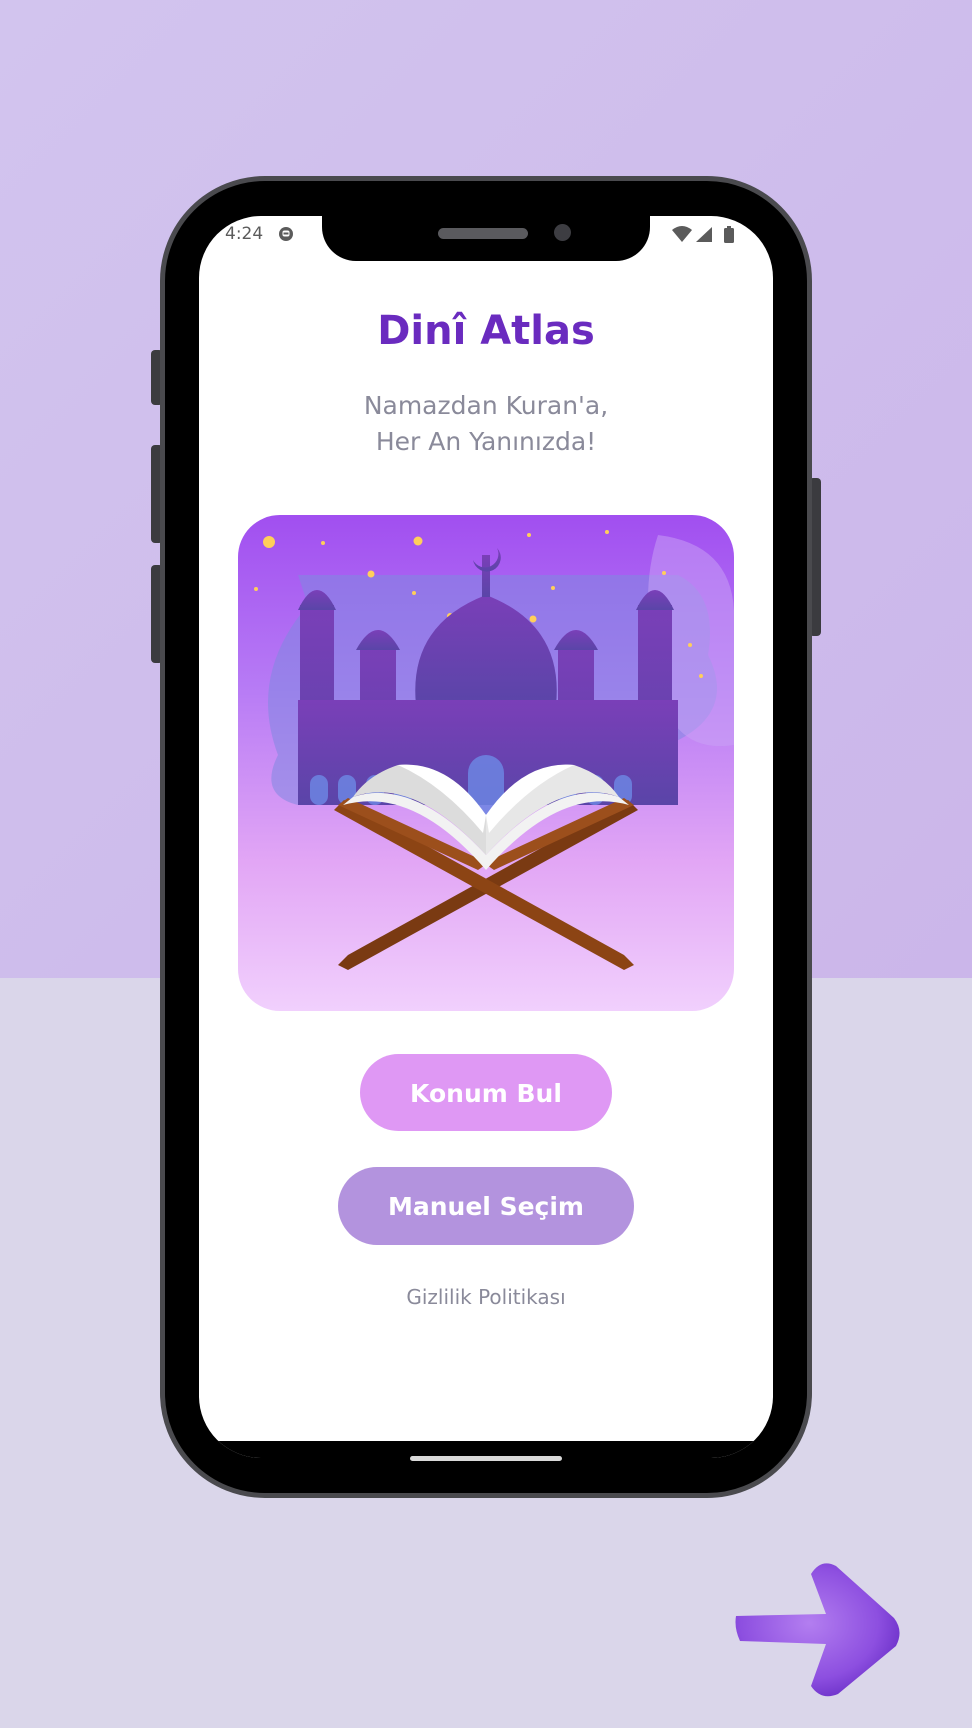 The width and height of the screenshot is (972, 1728). Describe the element at coordinates (286, 234) in the screenshot. I see `notification-icon` at that location.